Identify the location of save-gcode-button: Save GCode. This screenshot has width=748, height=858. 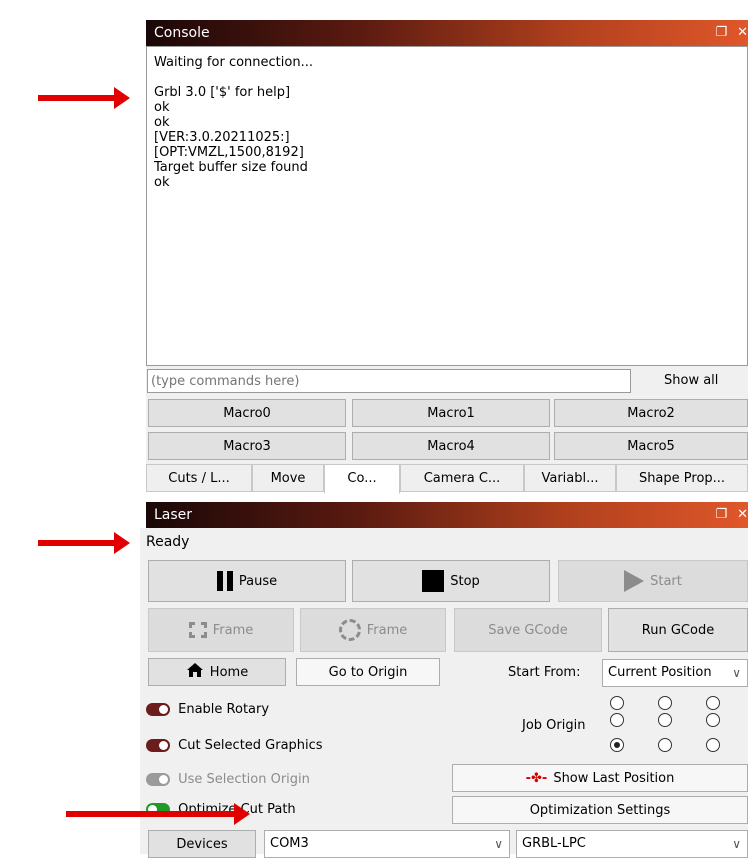
(528, 630).